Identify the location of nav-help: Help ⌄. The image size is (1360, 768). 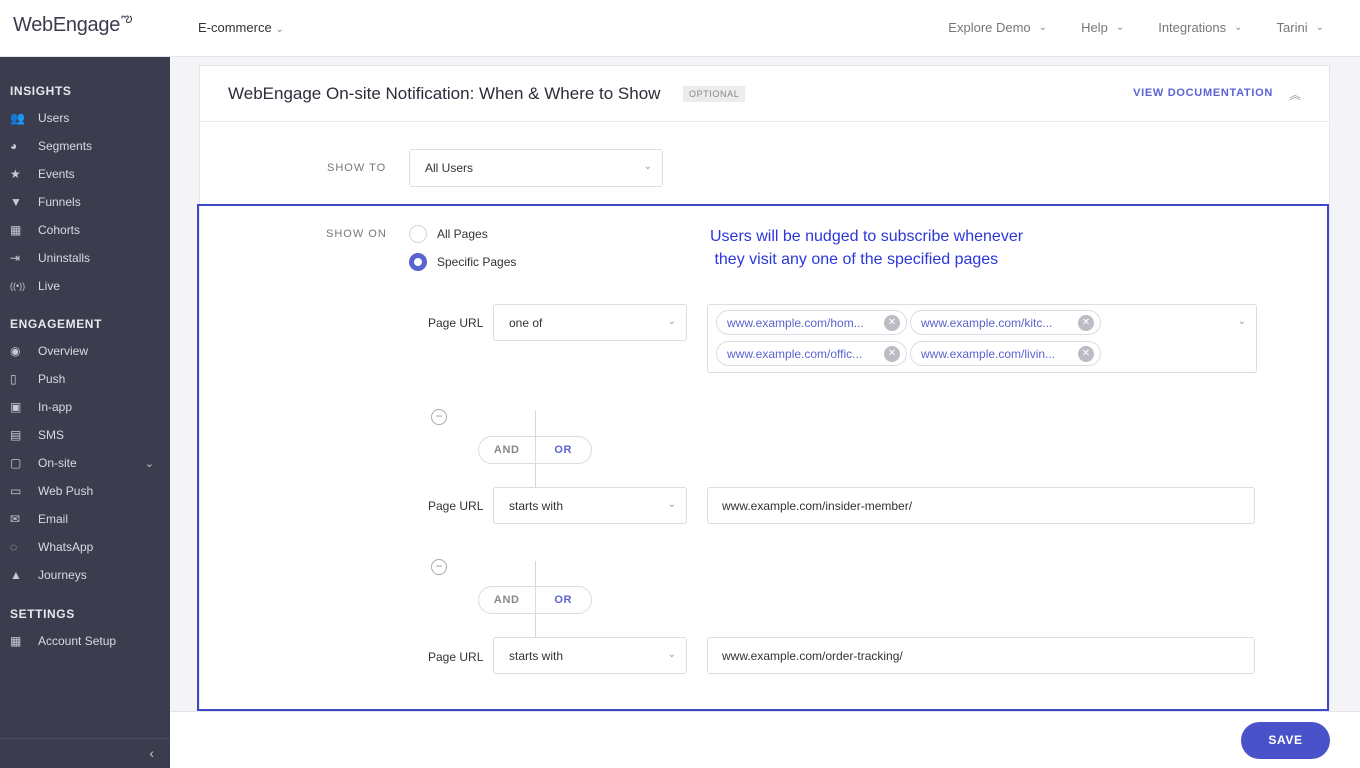
(1102, 27).